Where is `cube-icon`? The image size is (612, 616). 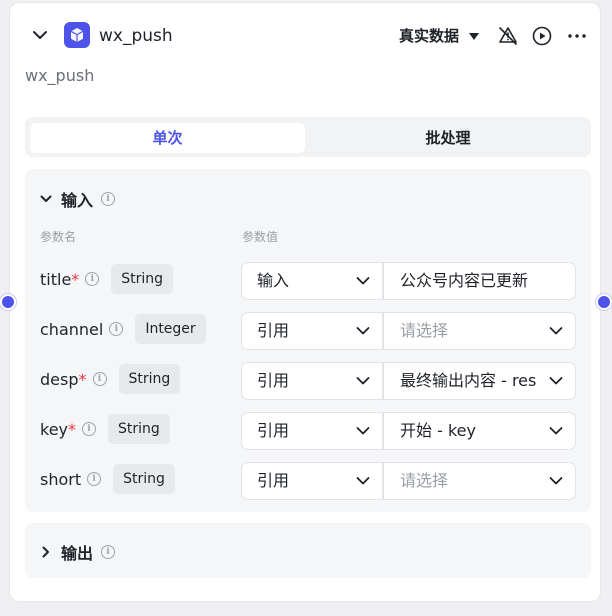 cube-icon is located at coordinates (77, 35).